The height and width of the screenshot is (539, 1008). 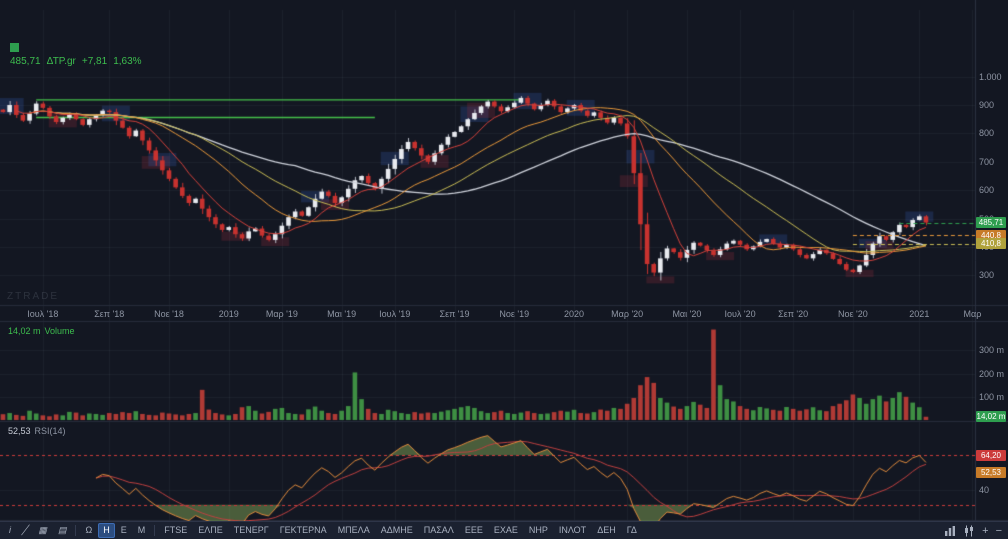 I want to click on quote-line: 485,71 ΔΤΡ.gr +7,81 1,63%, so click(x=76, y=61).